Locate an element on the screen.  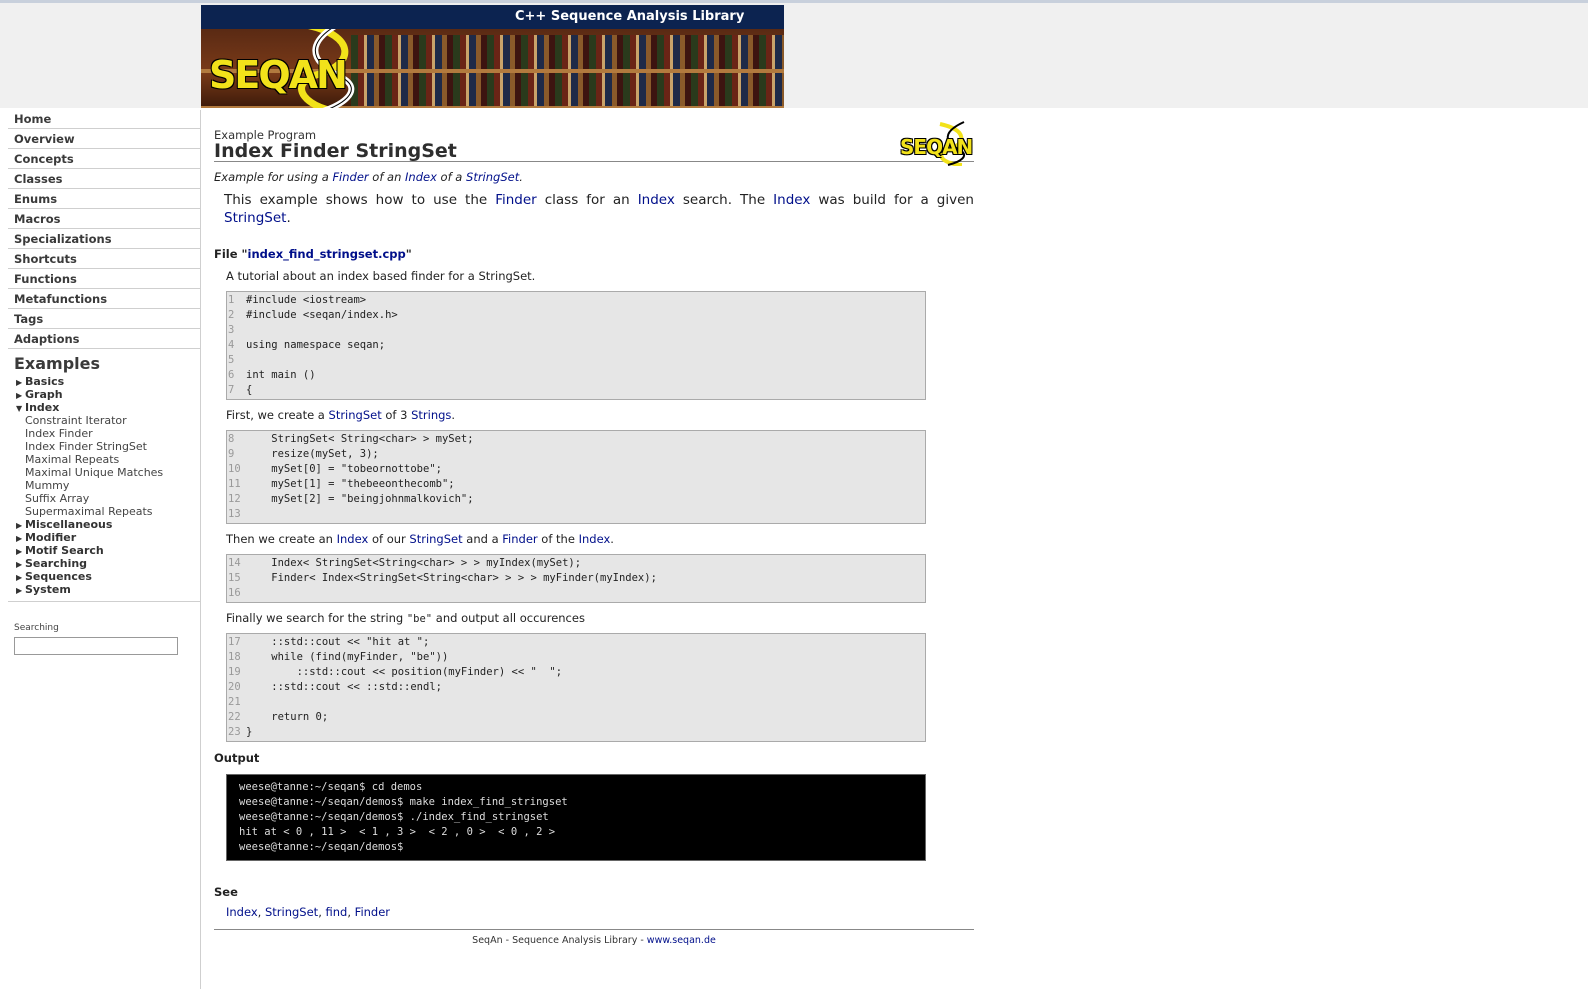
nav-item-tags: Tags is located at coordinates (104, 319).